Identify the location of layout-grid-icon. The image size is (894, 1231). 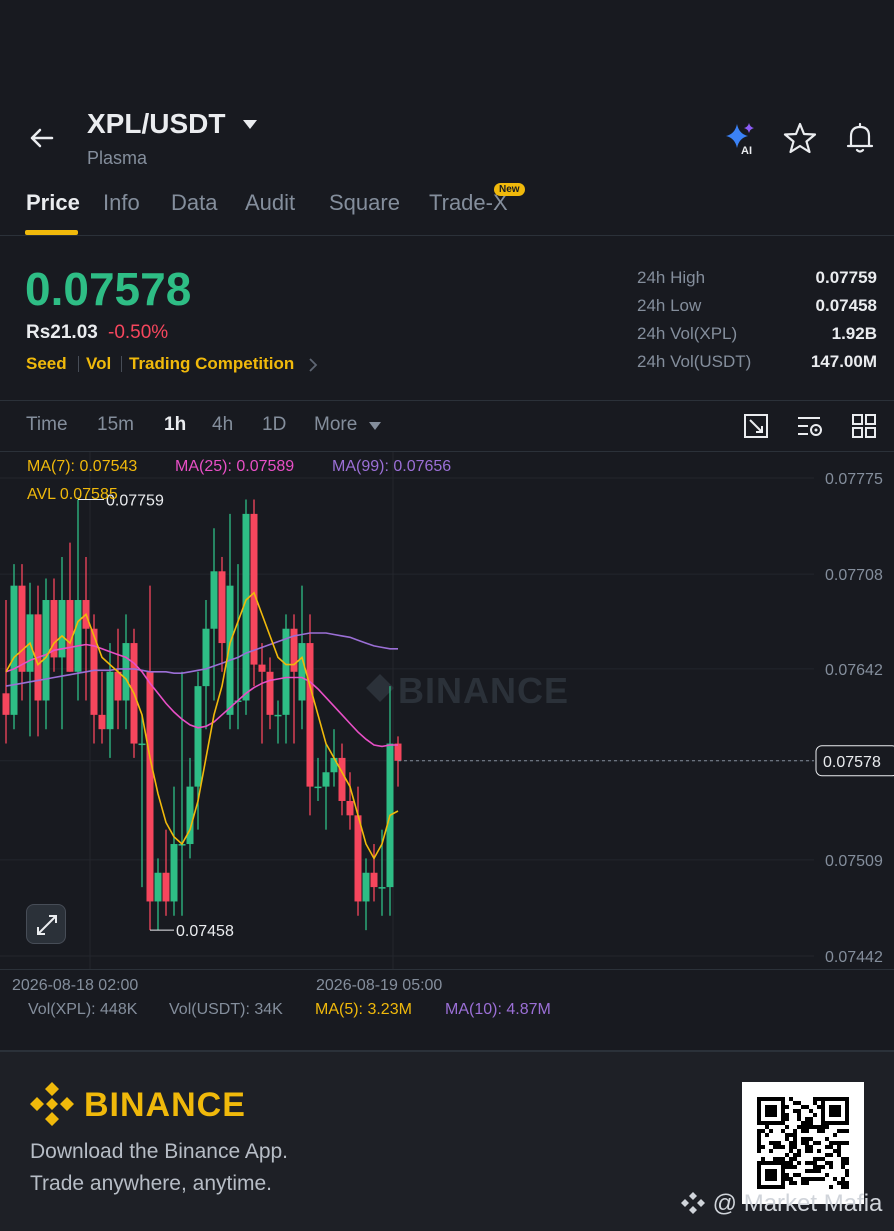
(864, 426).